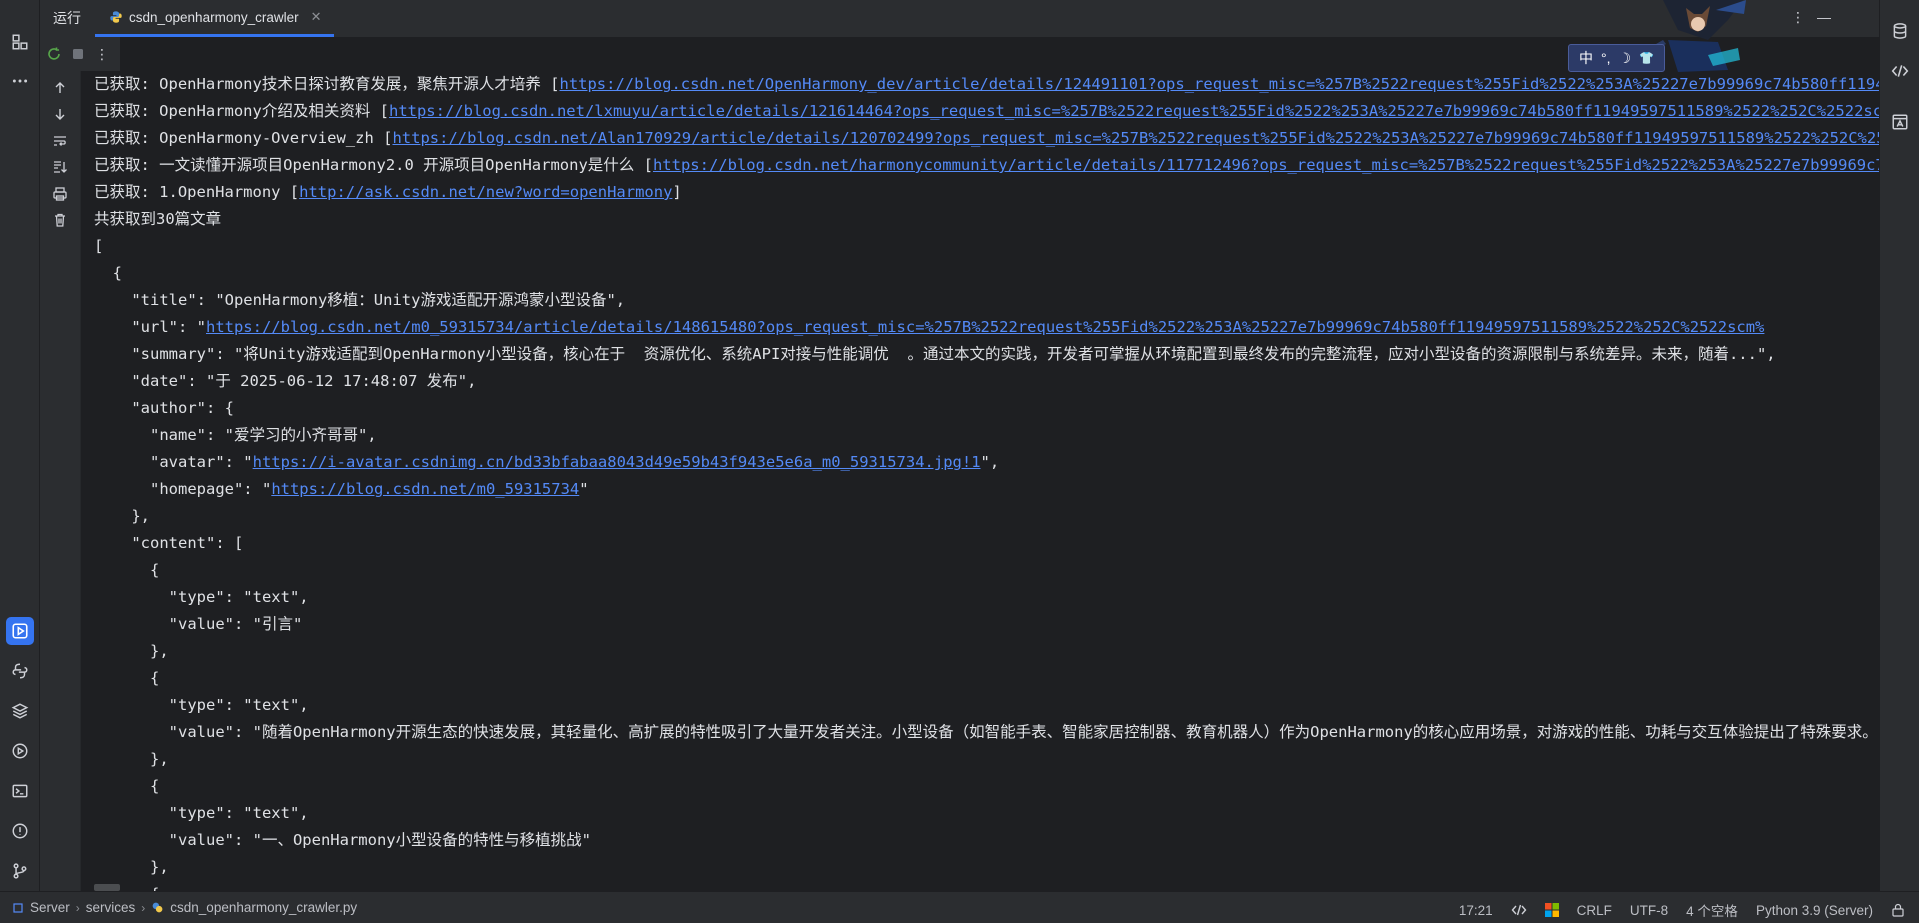  I want to click on console-link: https://blog.csdn.net/m0_59315734, so click(425, 489).